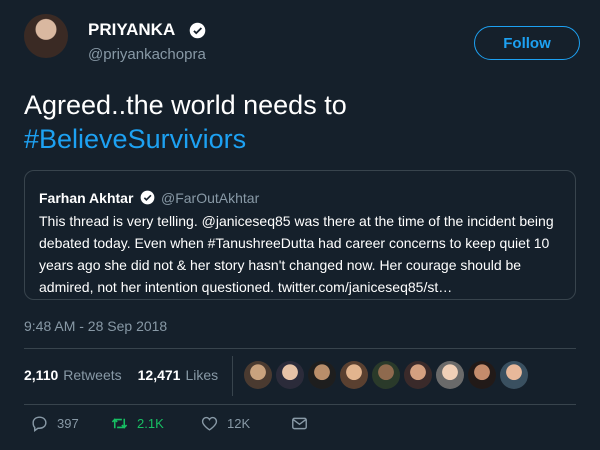 The image size is (600, 450). I want to click on like-count: 12K, so click(239, 423).